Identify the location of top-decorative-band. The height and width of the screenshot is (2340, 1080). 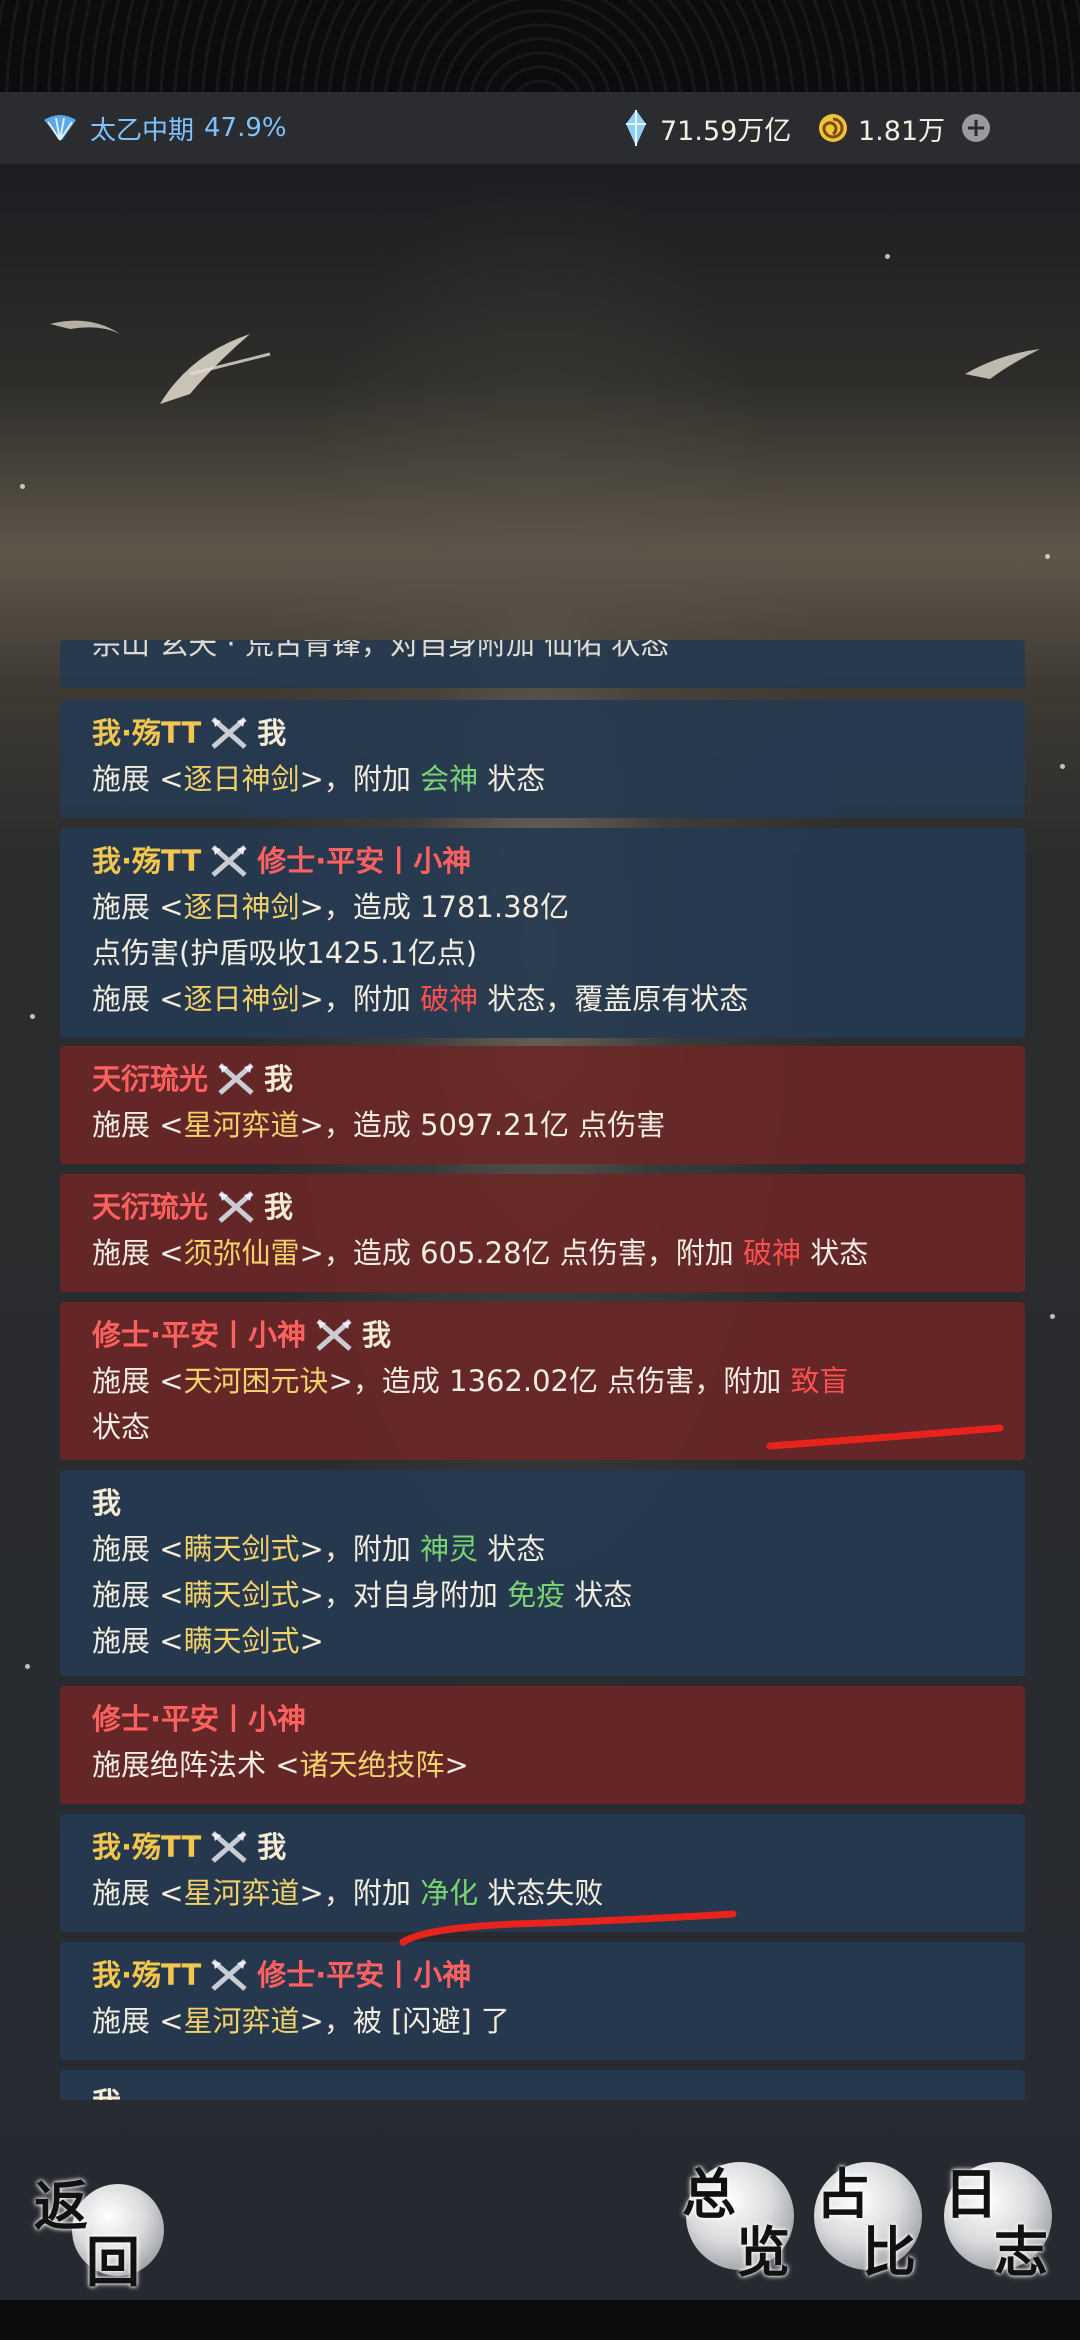
(540, 46).